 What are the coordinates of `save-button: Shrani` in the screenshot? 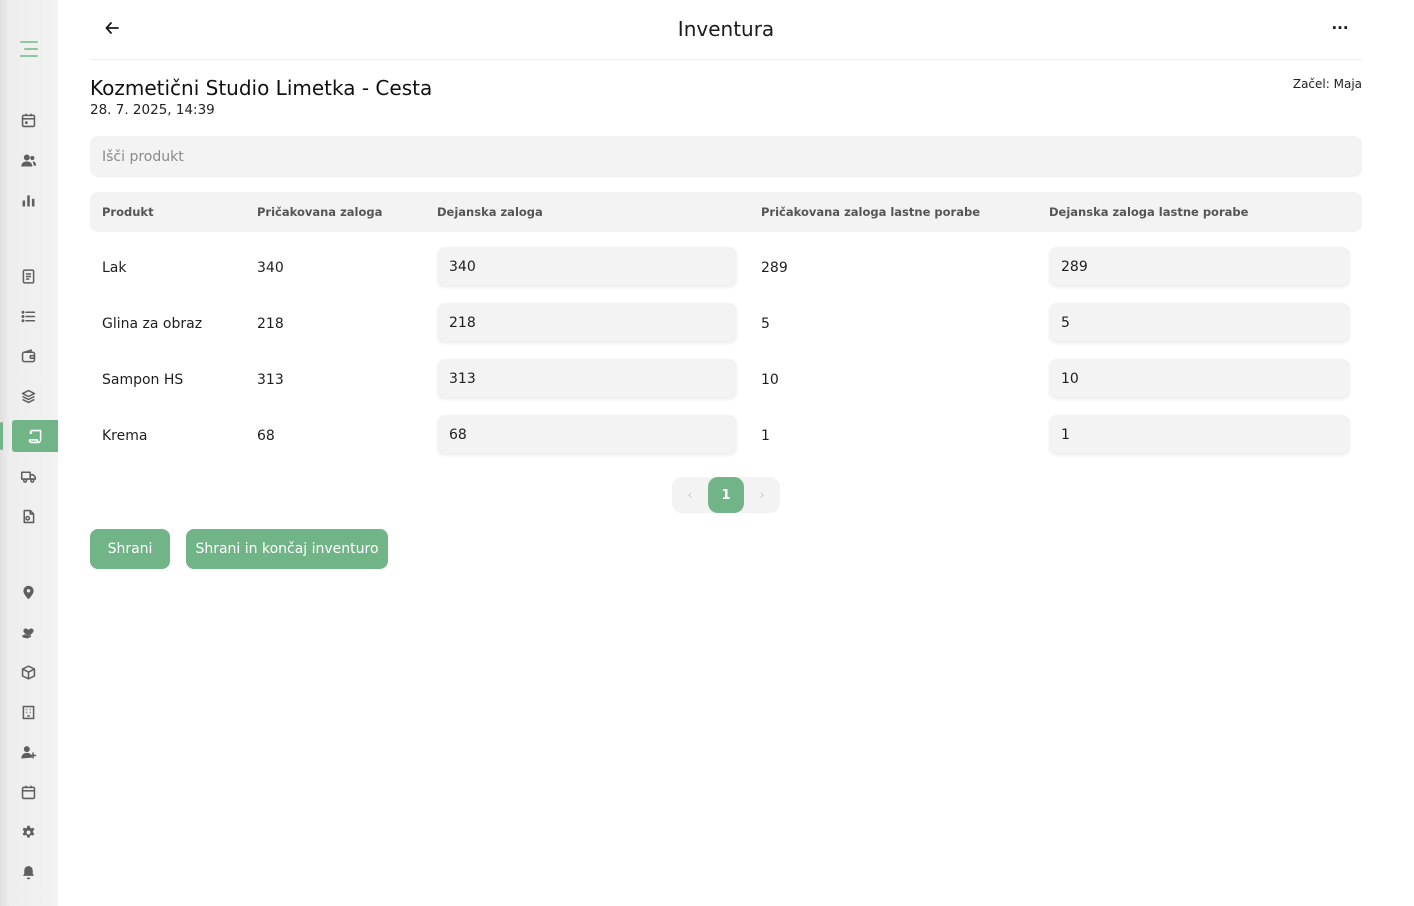 It's located at (130, 549).